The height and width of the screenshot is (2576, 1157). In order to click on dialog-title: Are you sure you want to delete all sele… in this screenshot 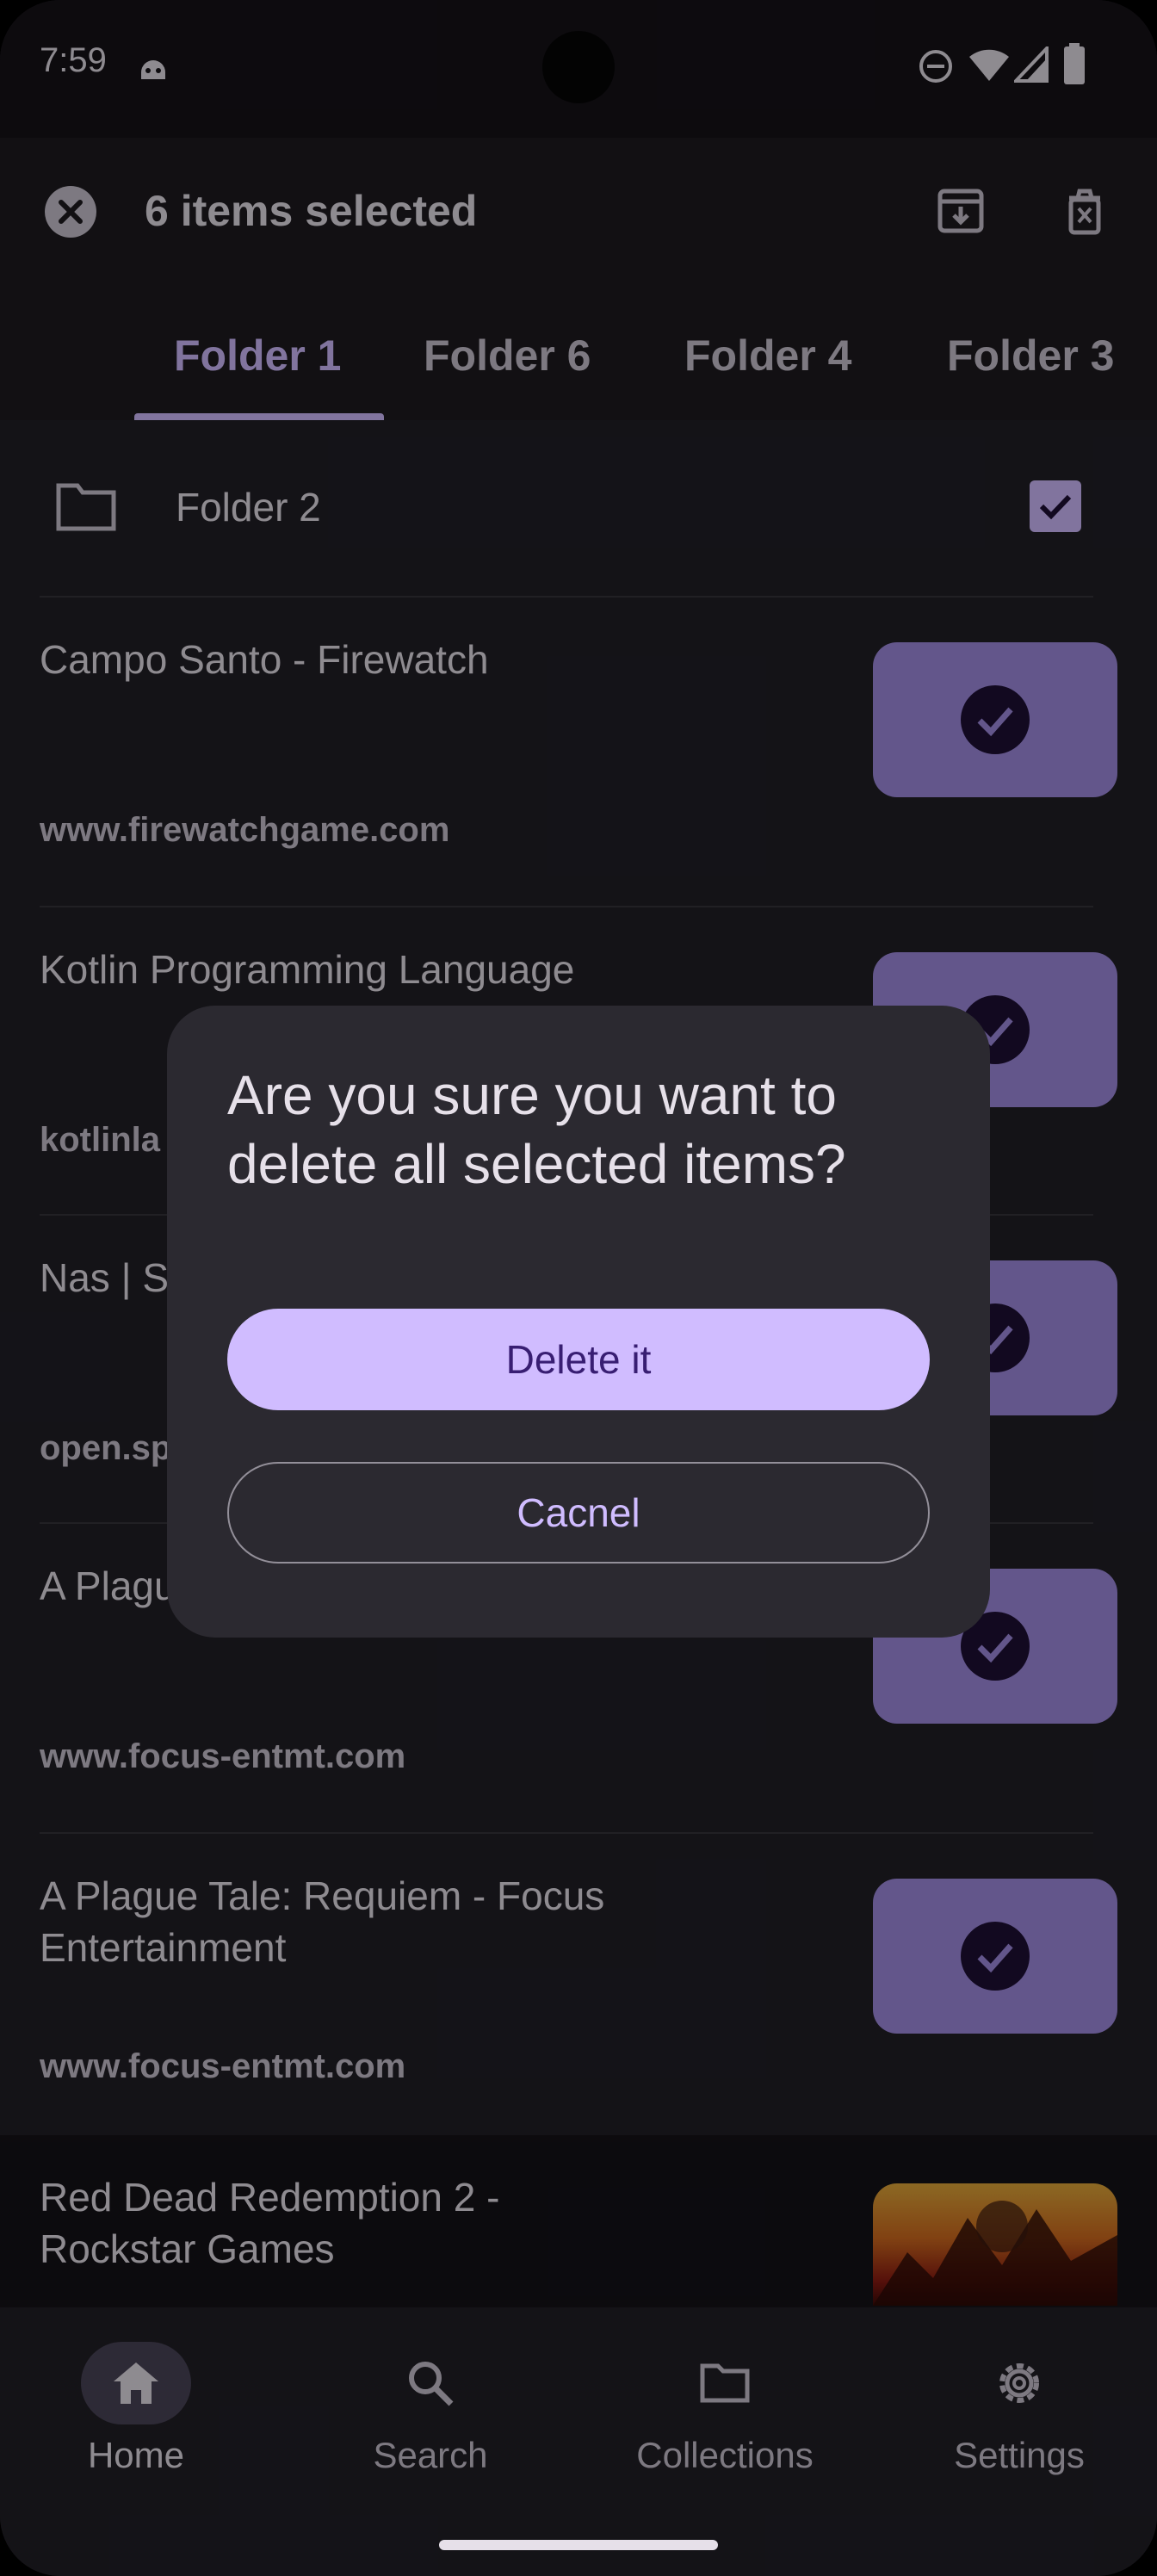, I will do `click(536, 1129)`.